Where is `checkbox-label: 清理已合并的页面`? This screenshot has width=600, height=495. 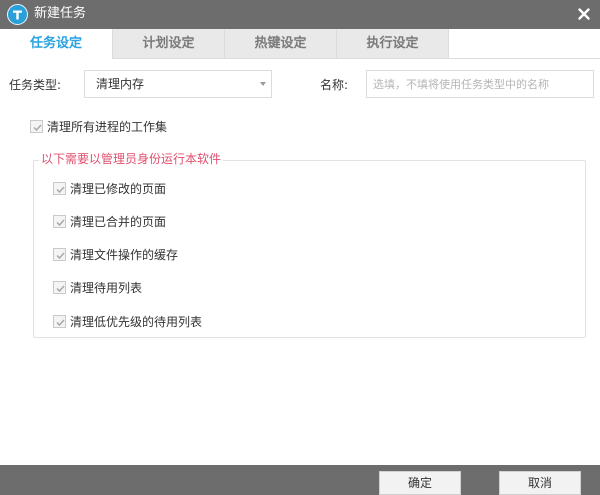 checkbox-label: 清理已合并的页面 is located at coordinates (118, 222).